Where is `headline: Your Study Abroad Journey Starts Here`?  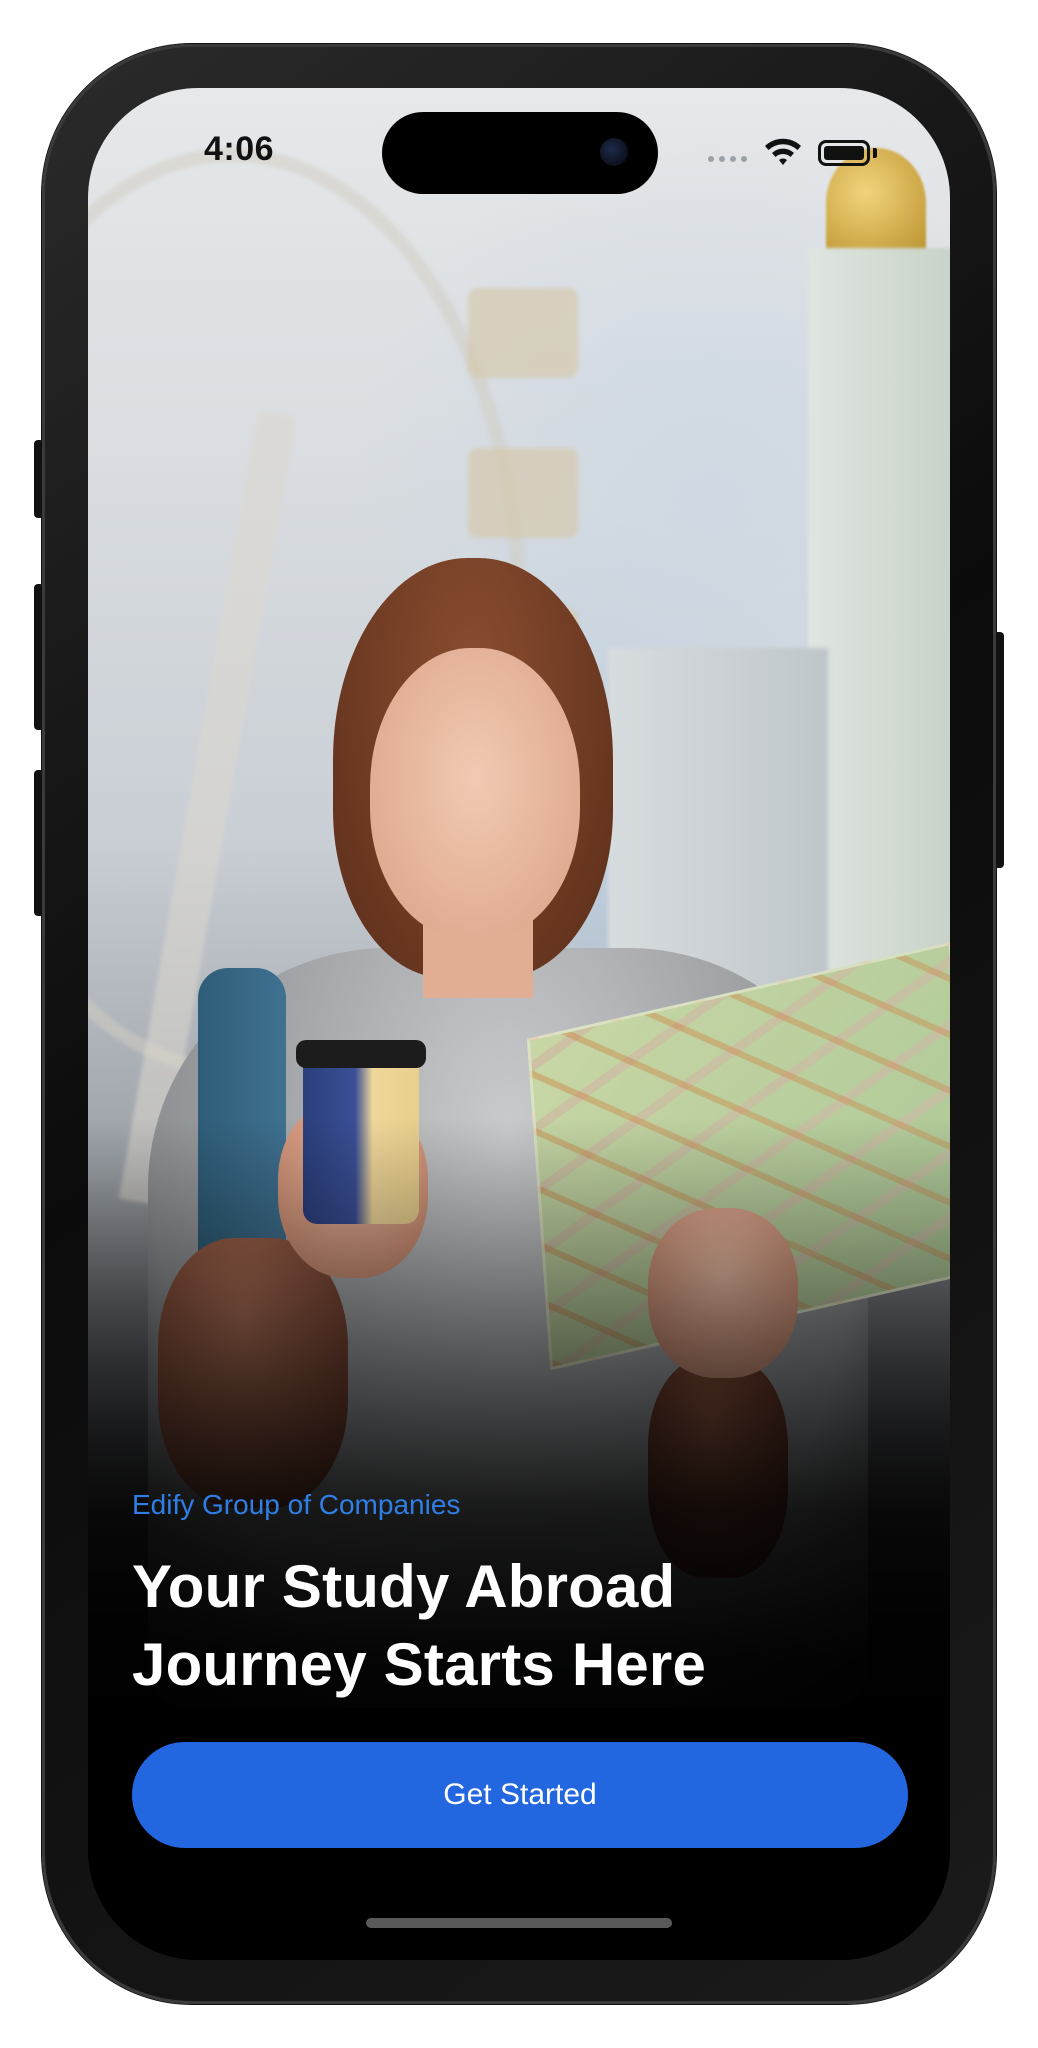 headline: Your Study Abroad Journey Starts Here is located at coordinates (522, 1626).